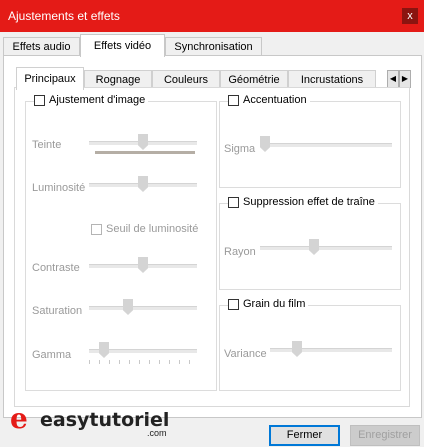  I want to click on contraste-label: Contraste, so click(56, 268).